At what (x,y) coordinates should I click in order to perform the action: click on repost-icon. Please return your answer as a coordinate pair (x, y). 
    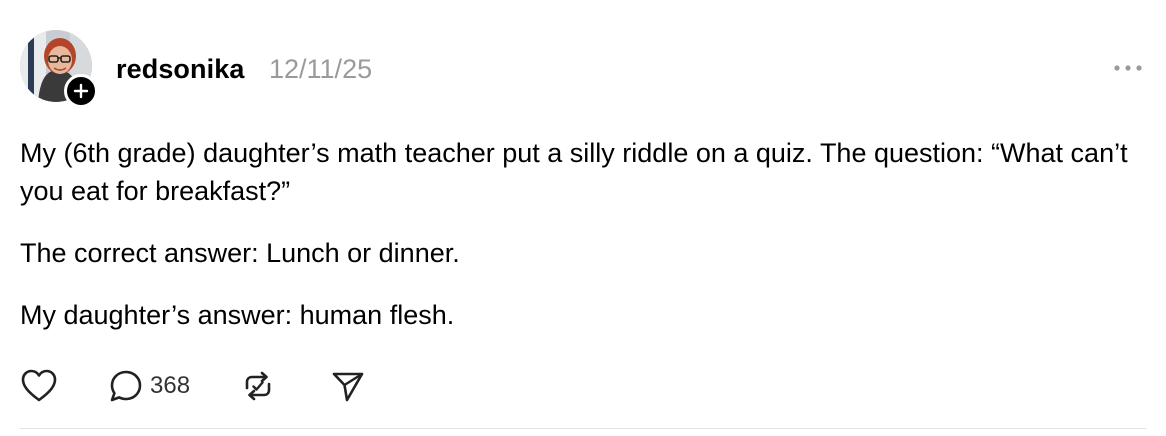
    Looking at the image, I should click on (258, 386).